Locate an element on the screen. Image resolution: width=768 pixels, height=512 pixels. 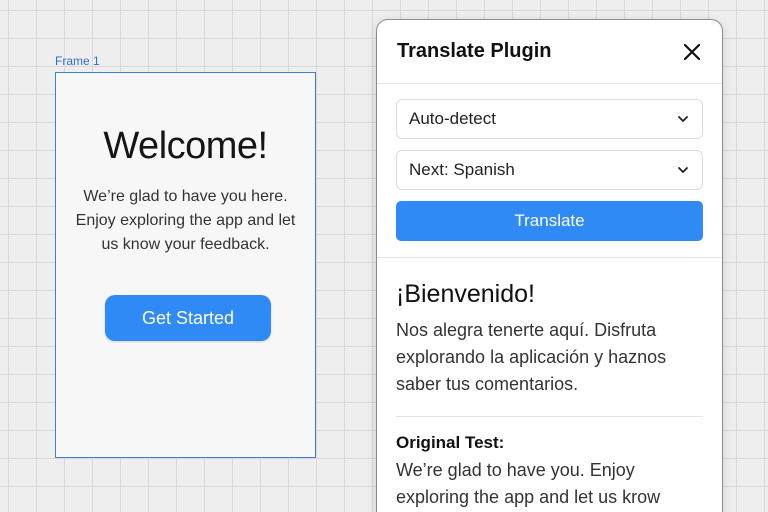
divider is located at coordinates (549, 416).